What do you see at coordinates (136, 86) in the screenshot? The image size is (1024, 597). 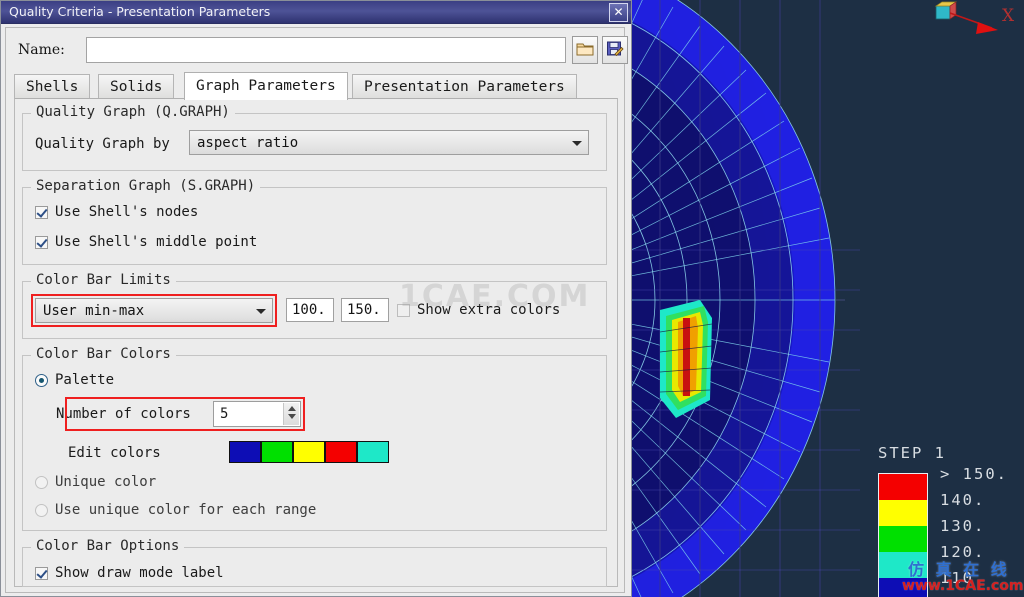 I see `tab-solids: Solids` at bounding box center [136, 86].